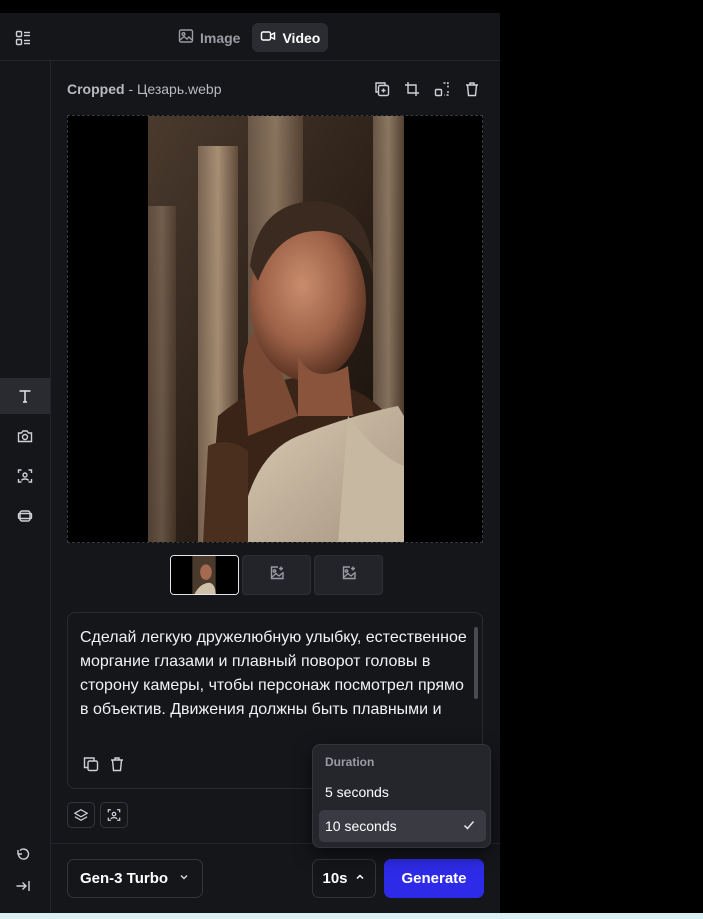  Describe the element at coordinates (357, 792) in the screenshot. I see `duration-option-label: 5 seconds` at that location.